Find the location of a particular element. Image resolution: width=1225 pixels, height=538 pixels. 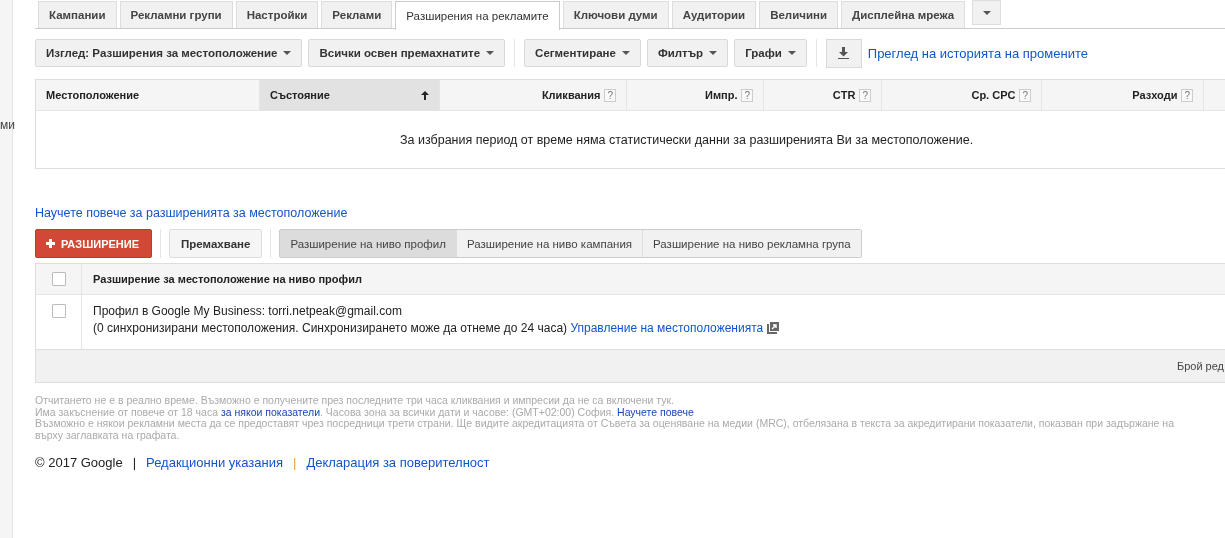

tab: Аудитории is located at coordinates (714, 14).